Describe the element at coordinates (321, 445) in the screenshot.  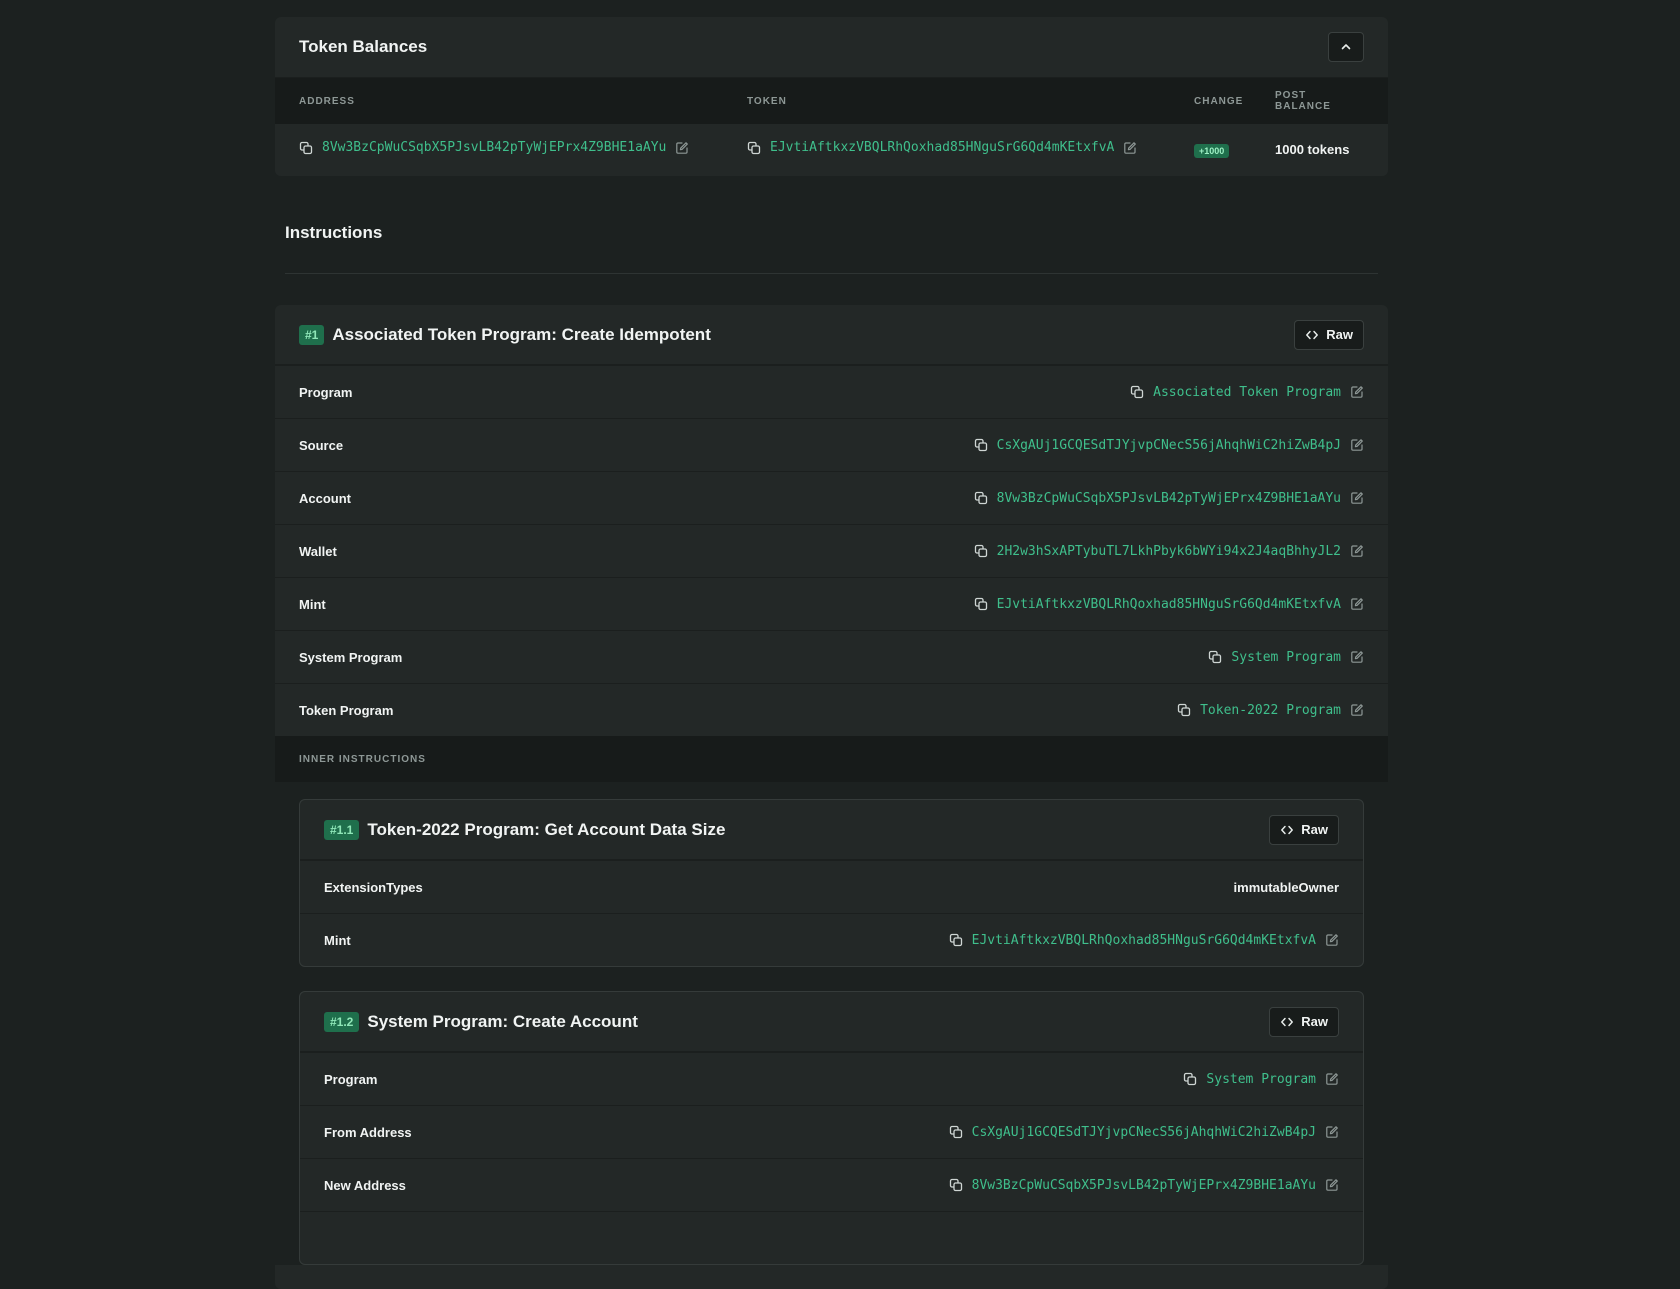
I see `param-label: Source` at that location.